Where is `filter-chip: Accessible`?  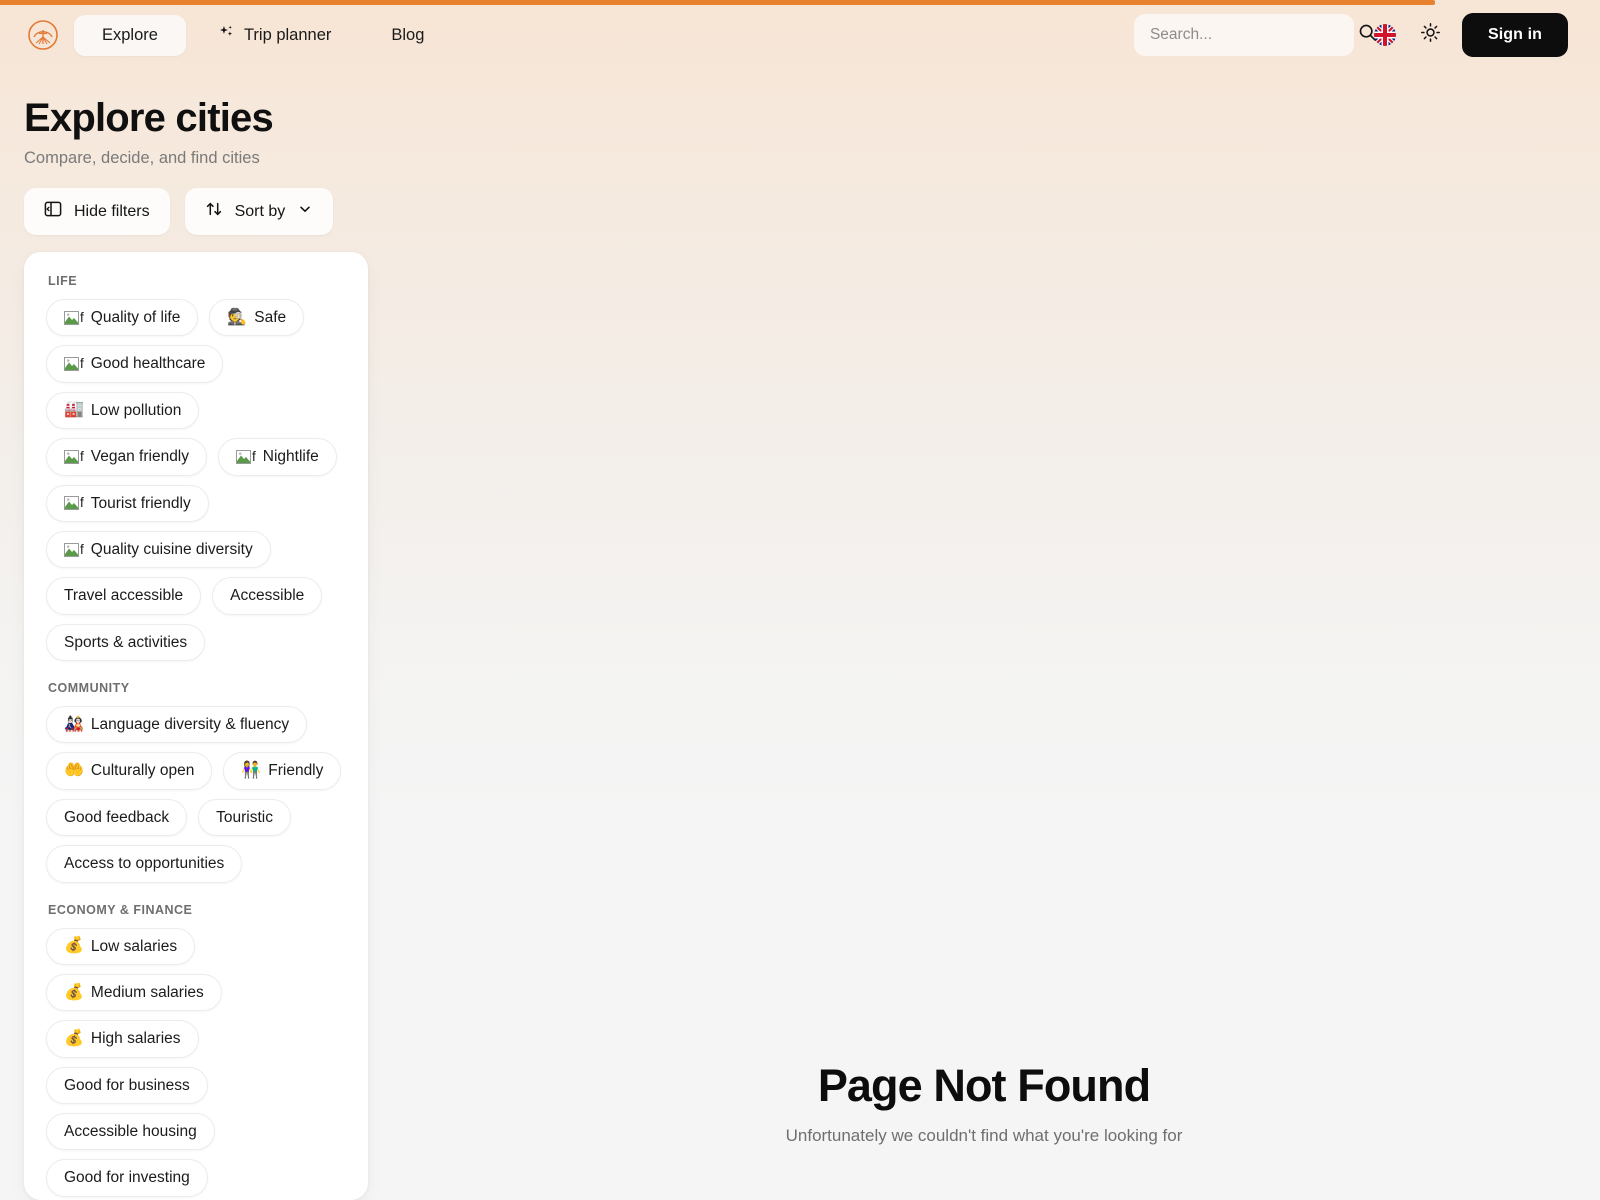
filter-chip: Accessible is located at coordinates (267, 596).